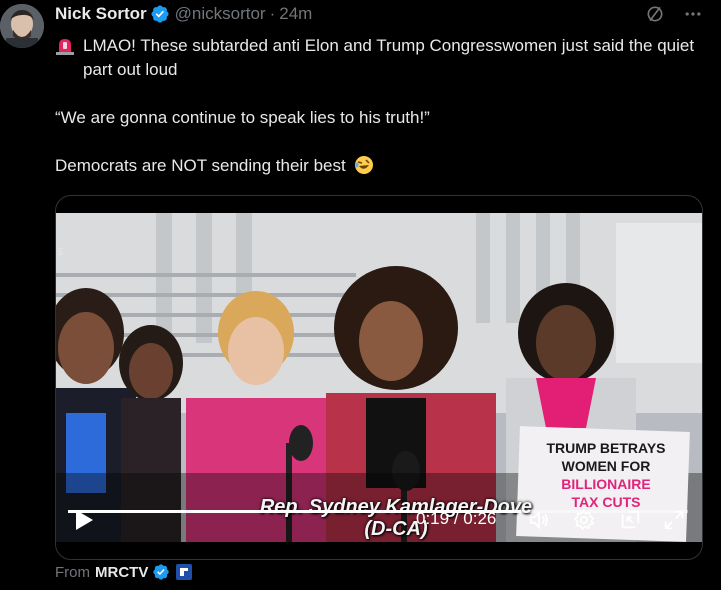 The width and height of the screenshot is (721, 590). What do you see at coordinates (606, 448) in the screenshot?
I see `sign-line-1: TRUMP BETRAYS` at bounding box center [606, 448].